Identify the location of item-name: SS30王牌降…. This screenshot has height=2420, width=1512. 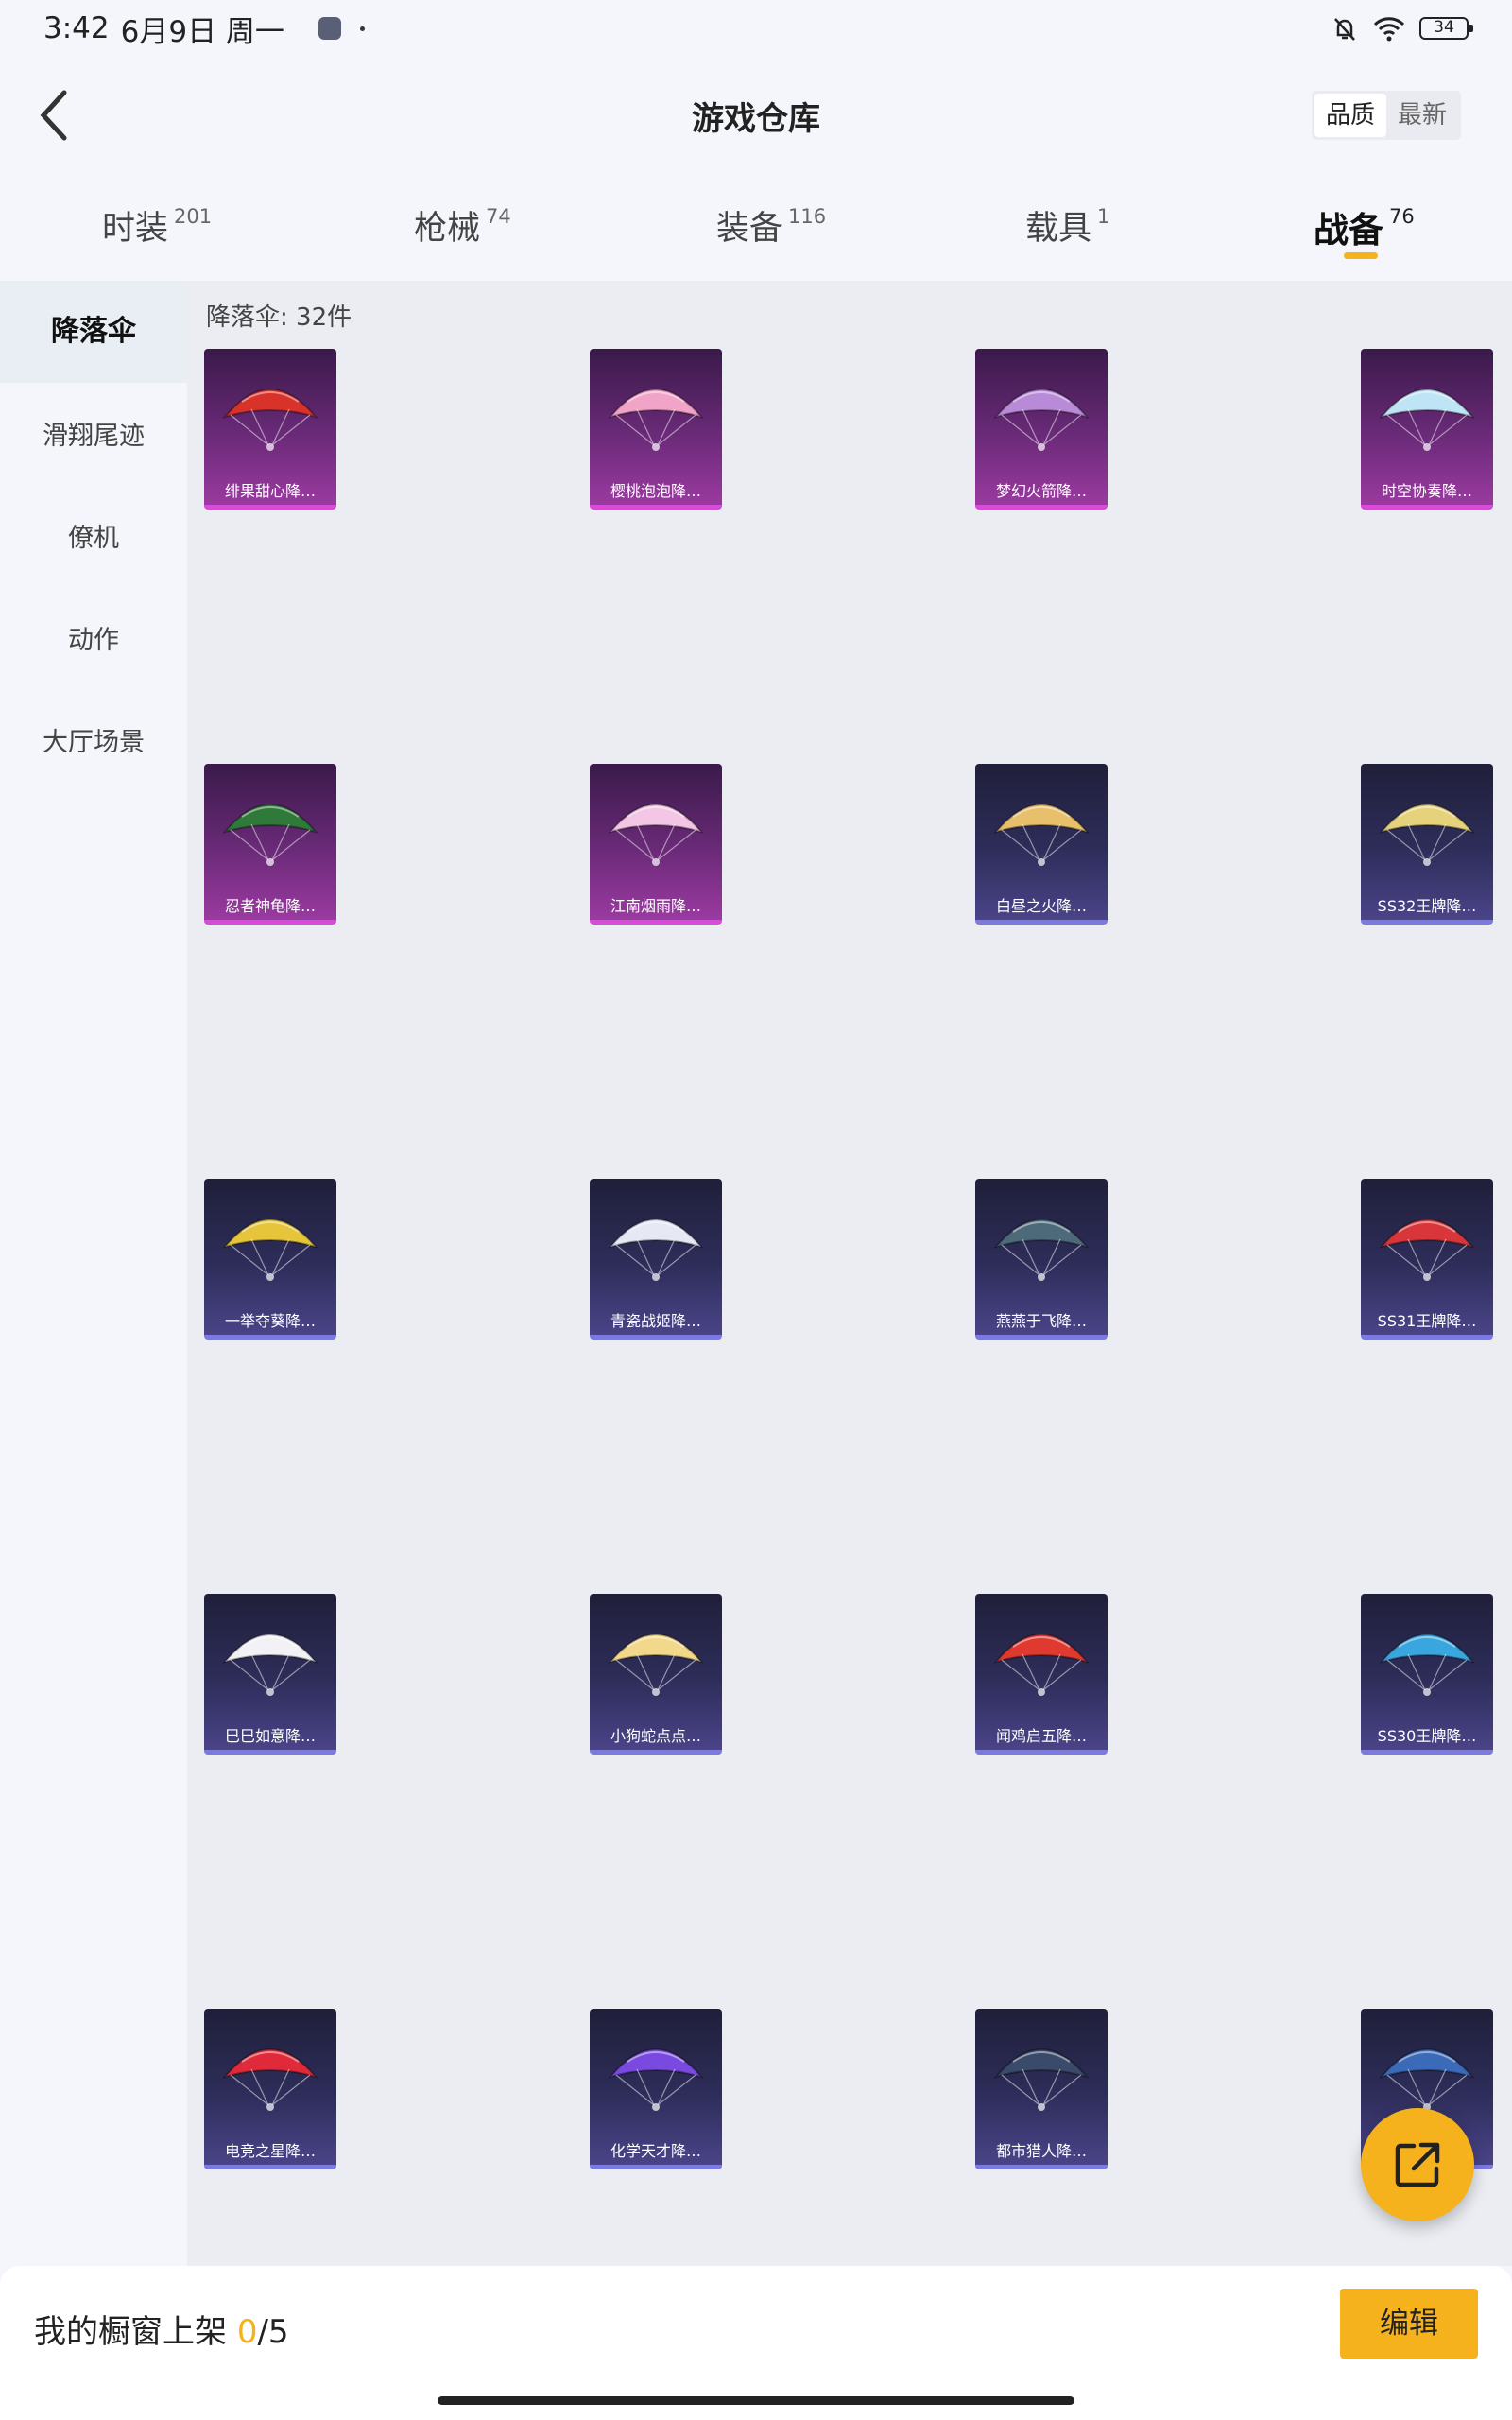
(1427, 1736).